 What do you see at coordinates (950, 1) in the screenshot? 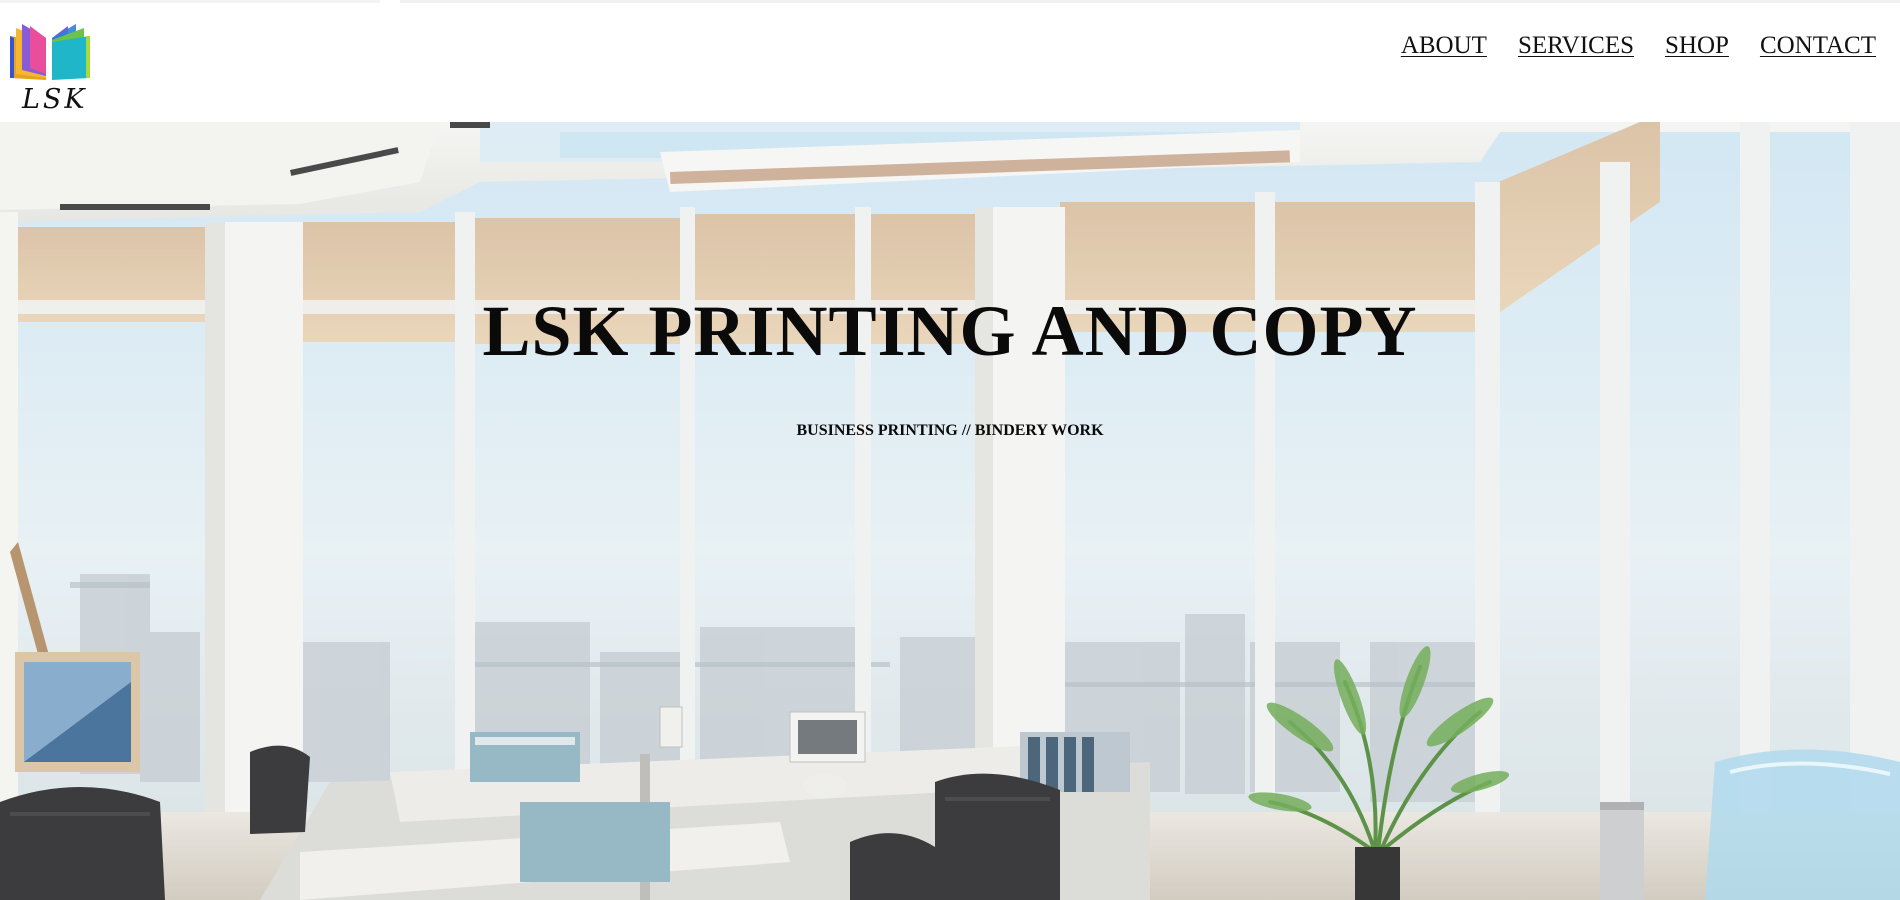
I see `header-top-line` at bounding box center [950, 1].